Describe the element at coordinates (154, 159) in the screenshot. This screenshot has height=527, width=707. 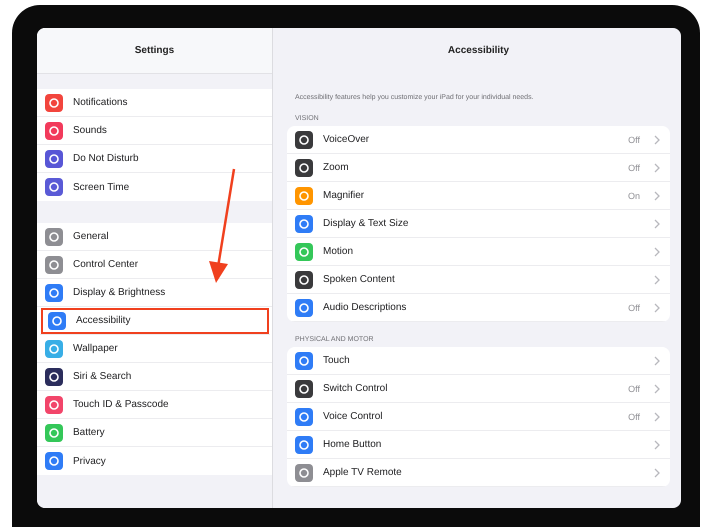
I see `sidebar-item: Do Not Disturb` at that location.